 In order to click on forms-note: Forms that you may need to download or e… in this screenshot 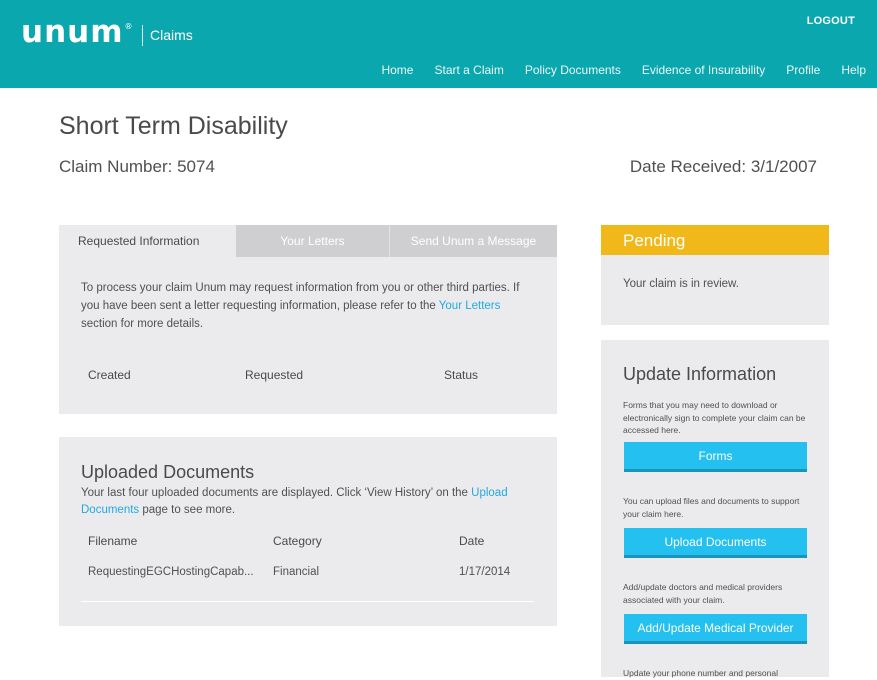, I will do `click(714, 417)`.